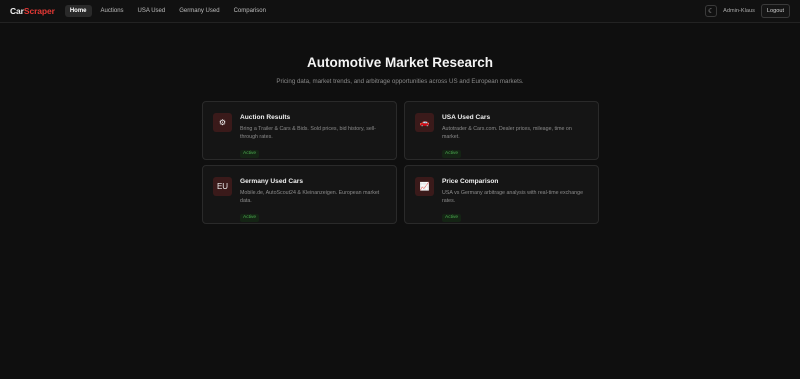  I want to click on card-title: Germany Used Cars, so click(272, 181).